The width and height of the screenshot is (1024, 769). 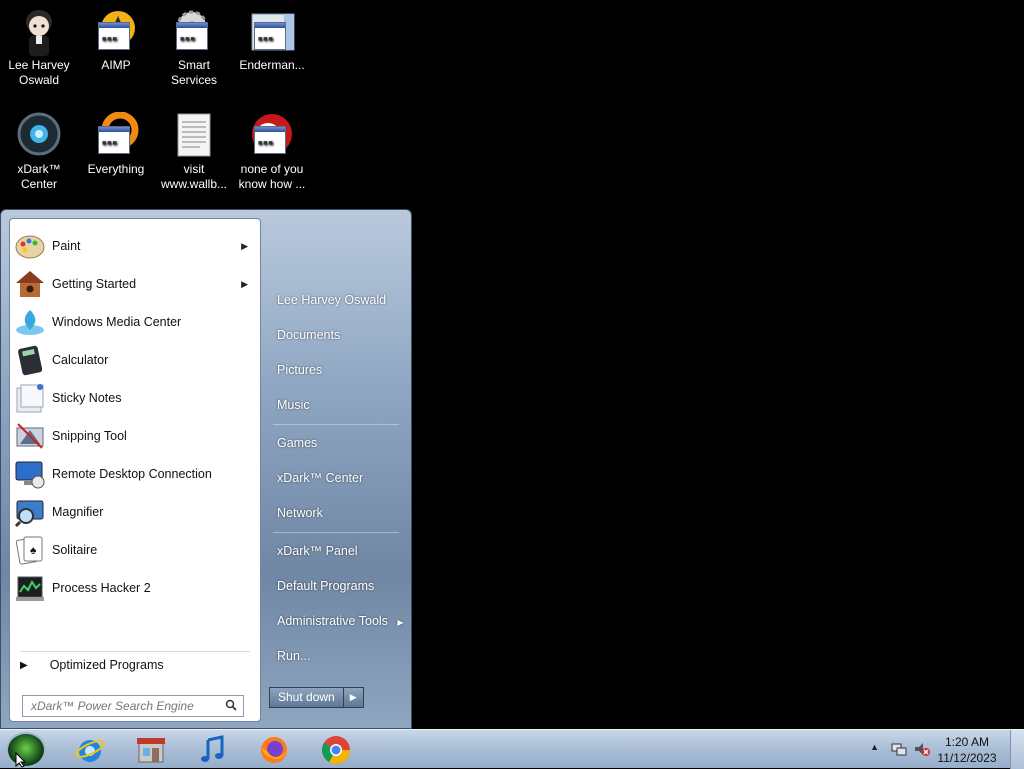 What do you see at coordinates (193, 72) in the screenshot?
I see `desktop-icon-label: Smart Services` at bounding box center [193, 72].